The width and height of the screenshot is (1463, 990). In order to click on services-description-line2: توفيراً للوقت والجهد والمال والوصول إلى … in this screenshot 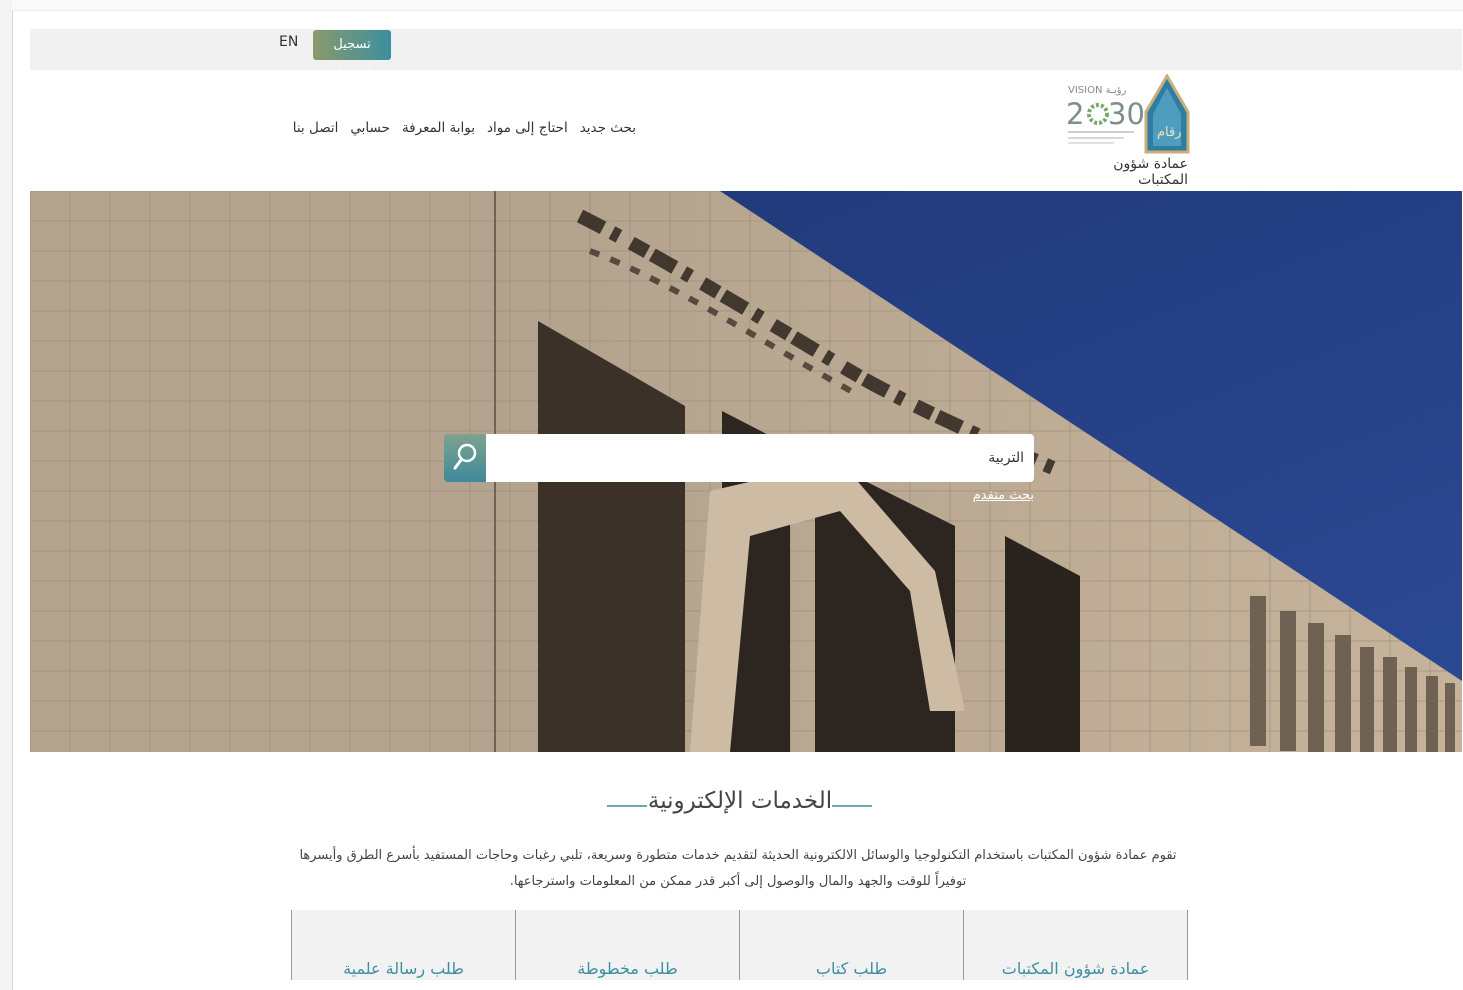, I will do `click(738, 881)`.